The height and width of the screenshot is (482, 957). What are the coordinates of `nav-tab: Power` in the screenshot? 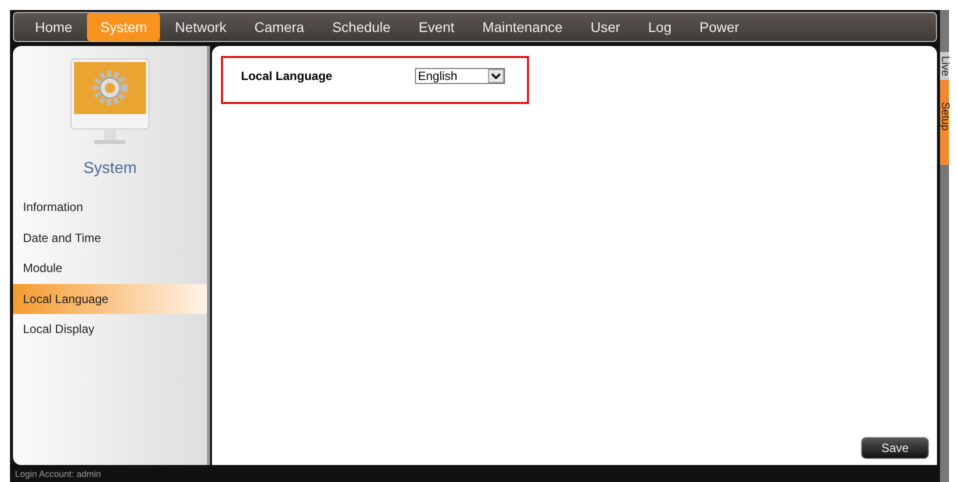 It's located at (719, 27).